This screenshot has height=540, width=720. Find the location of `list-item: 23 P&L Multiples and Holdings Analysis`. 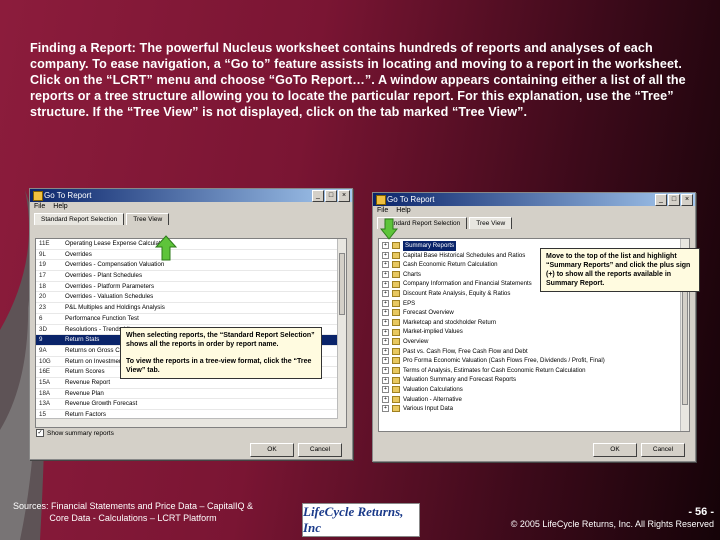

list-item: 23 P&L Multiples and Holdings Analysis is located at coordinates (191, 308).